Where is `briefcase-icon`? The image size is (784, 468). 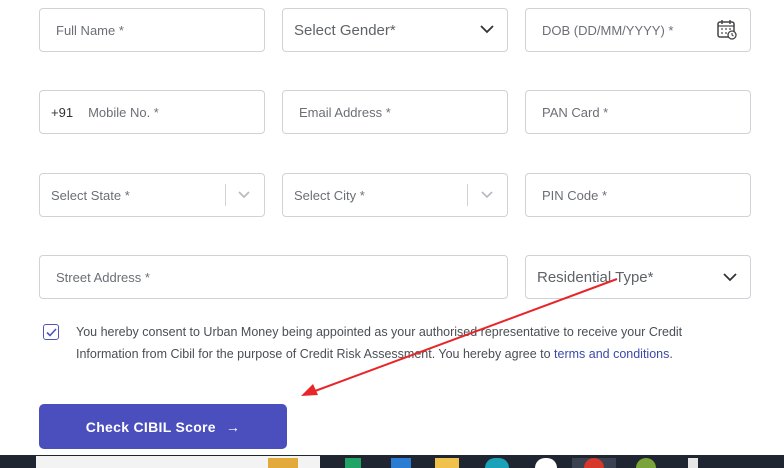 briefcase-icon is located at coordinates (283, 463).